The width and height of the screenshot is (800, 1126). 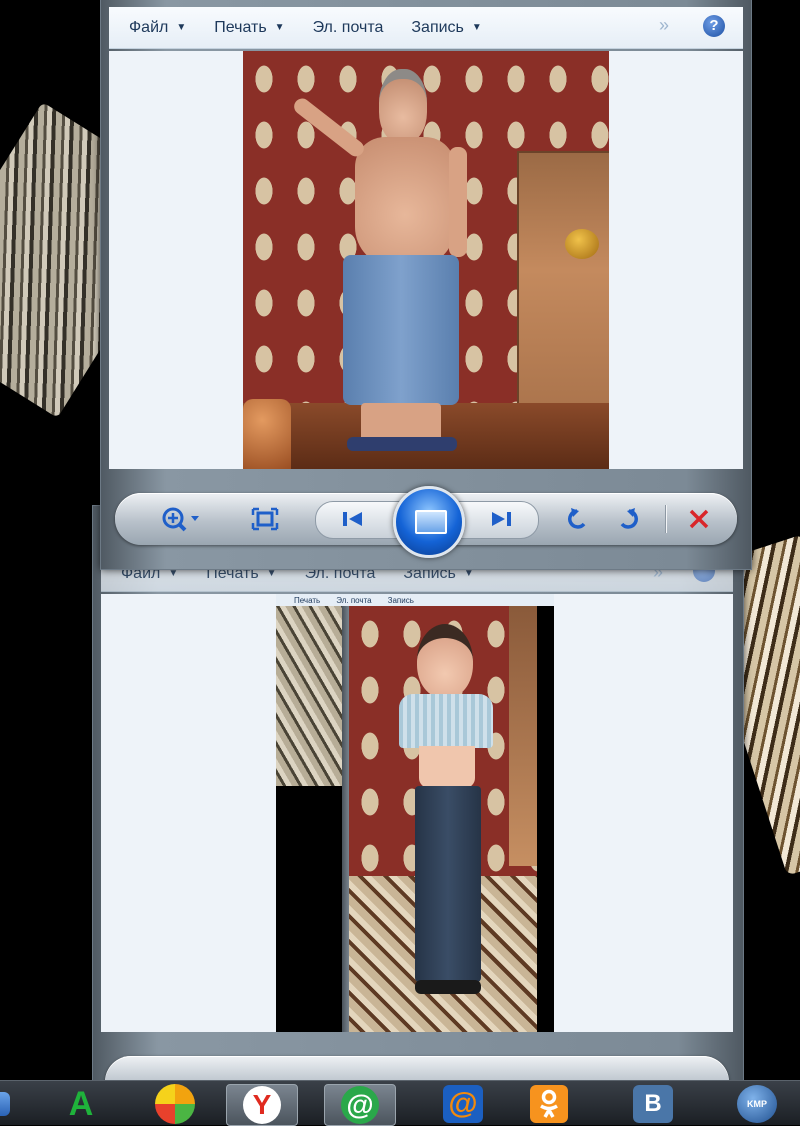 I want to click on nested-menu-bar: Печать Эл. почта Запись, so click(x=415, y=600).